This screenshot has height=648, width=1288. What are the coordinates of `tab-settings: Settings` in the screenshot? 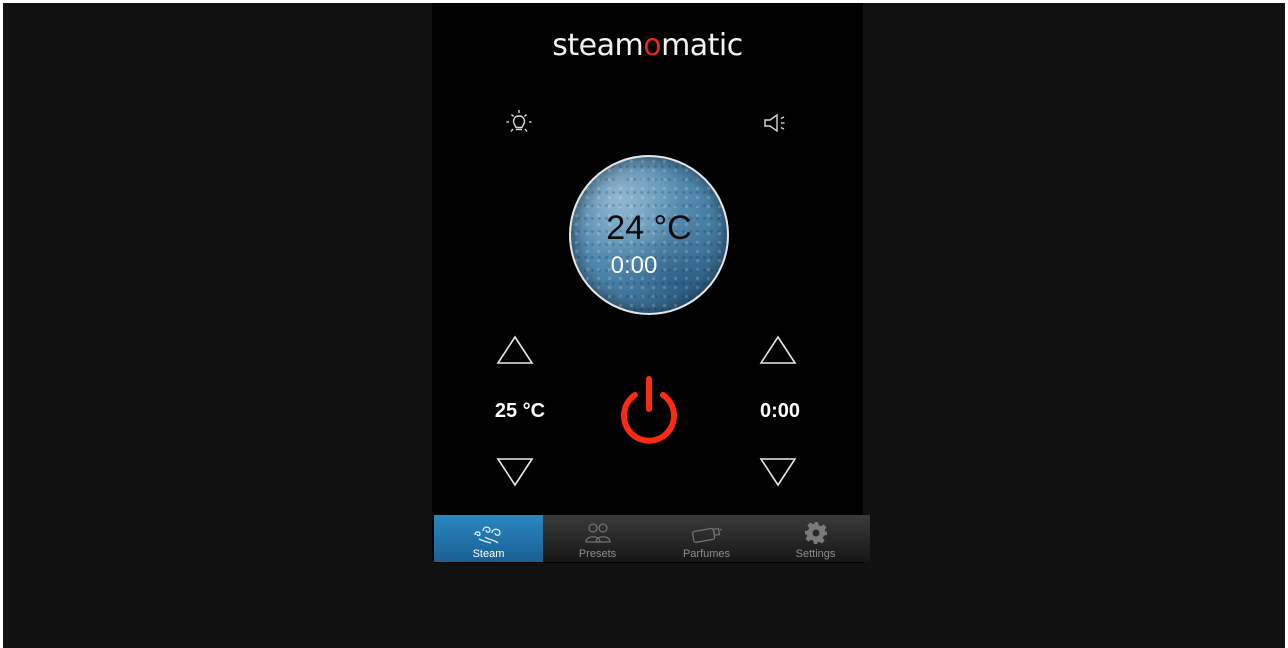 It's located at (815, 538).